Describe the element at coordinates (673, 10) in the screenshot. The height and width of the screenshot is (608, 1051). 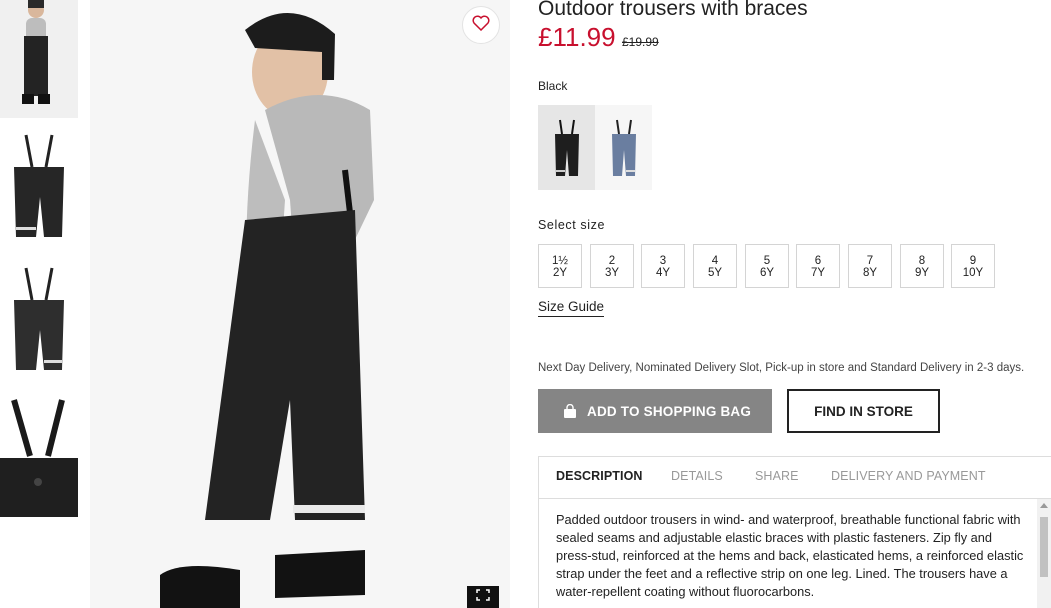
I see `product-title: Outdoor trousers with braces` at that location.